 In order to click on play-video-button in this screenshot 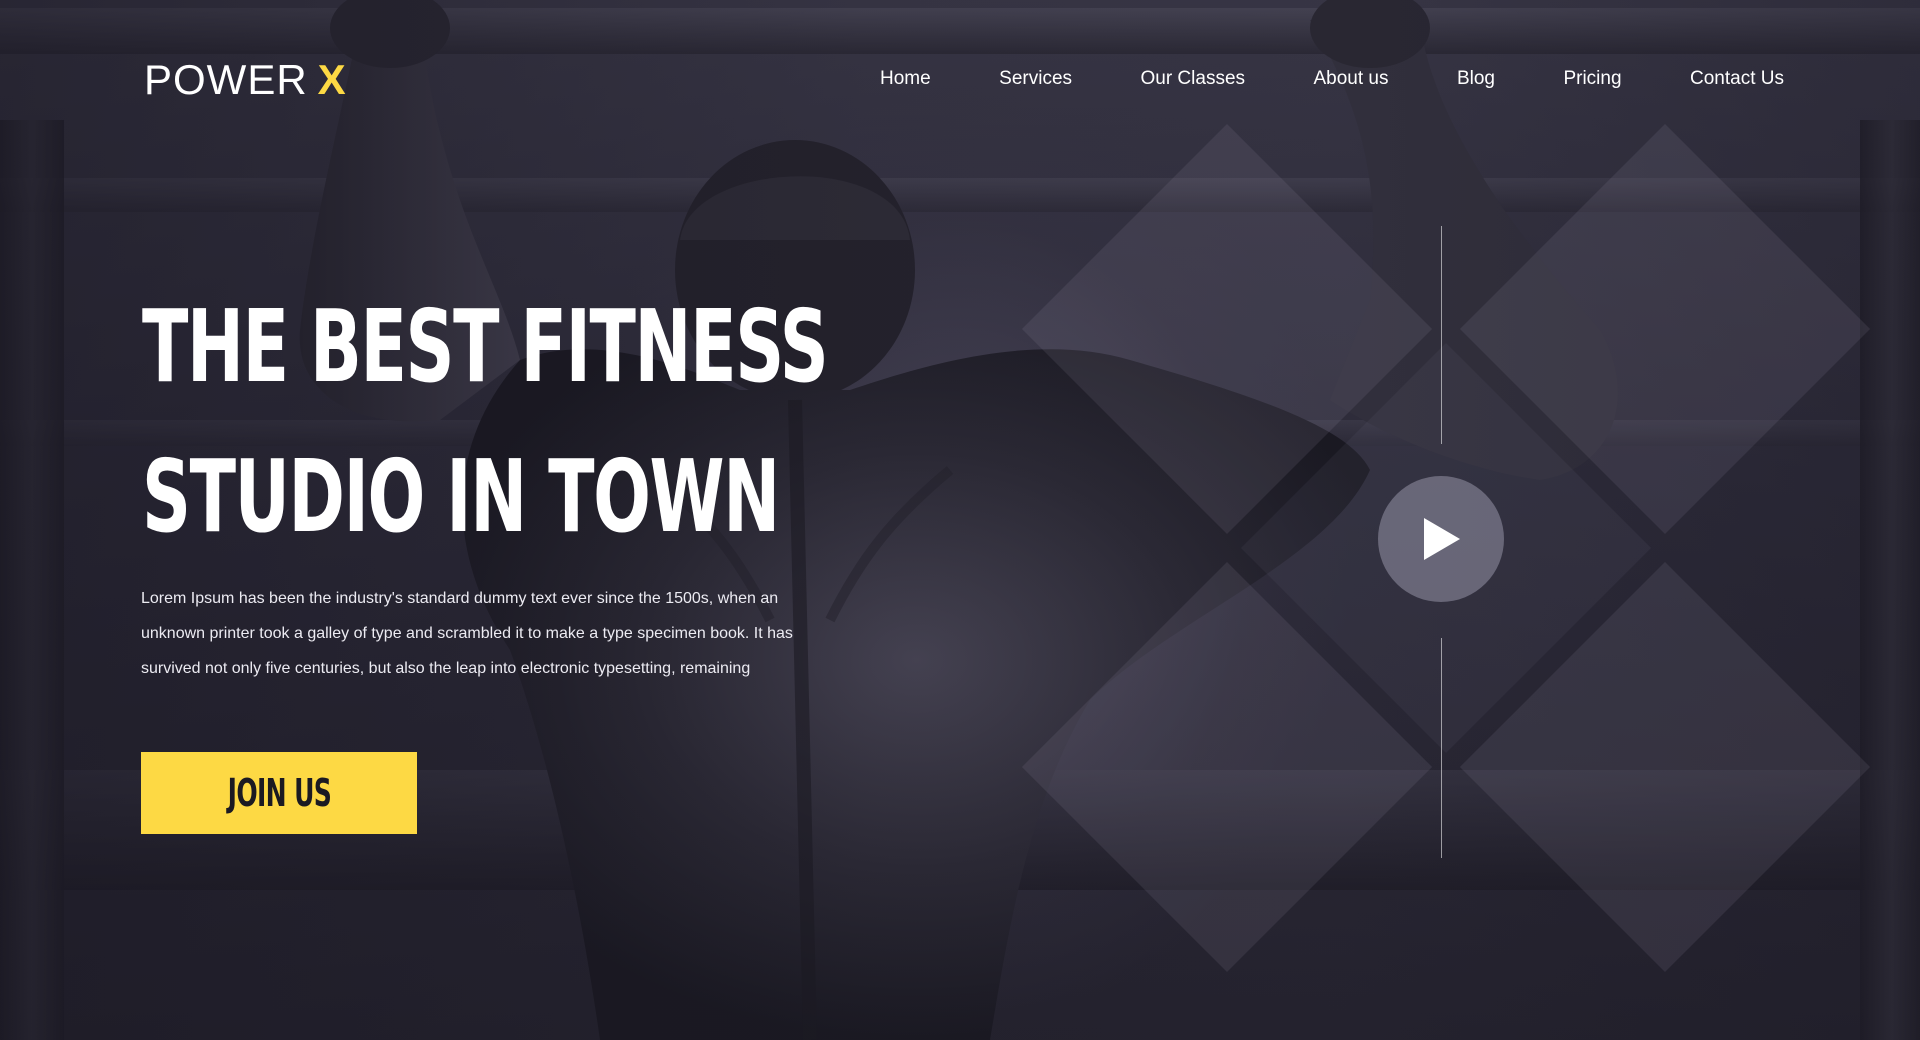, I will do `click(1441, 539)`.